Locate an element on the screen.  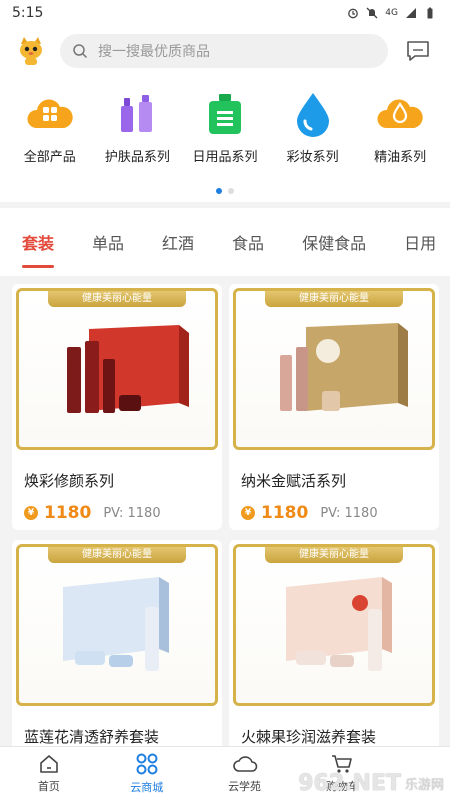
home-icon is located at coordinates (49, 764).